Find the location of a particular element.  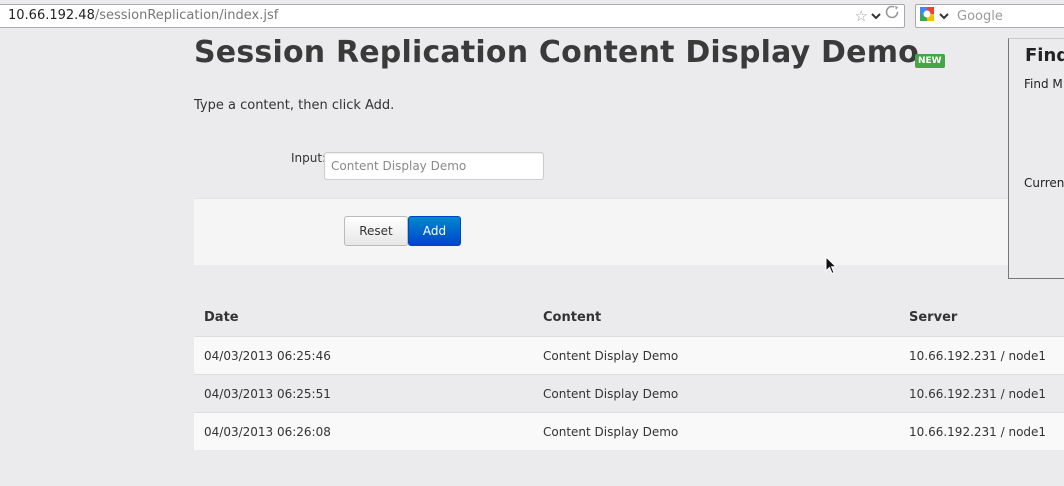

cell-date: 04/03/2013 06:26:08 is located at coordinates (363, 431).